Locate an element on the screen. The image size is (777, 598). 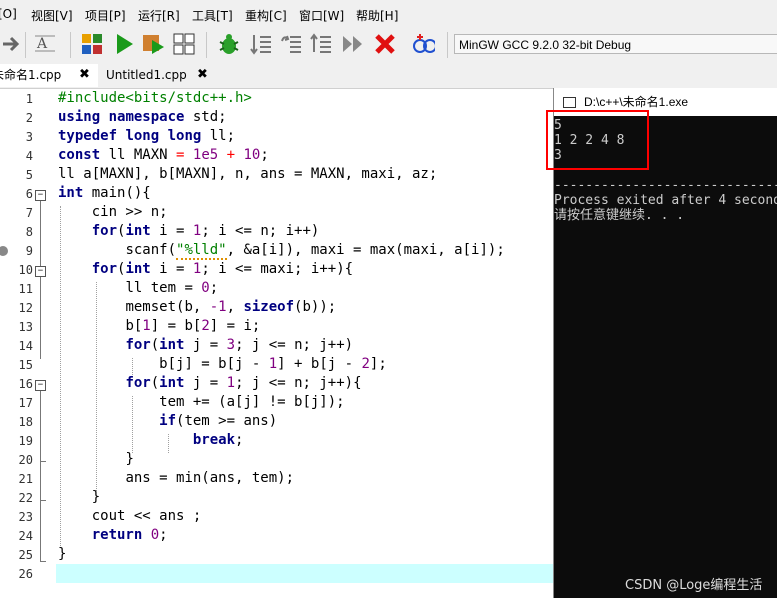
menu-item-help: 帮助[H] is located at coordinates (377, 15).